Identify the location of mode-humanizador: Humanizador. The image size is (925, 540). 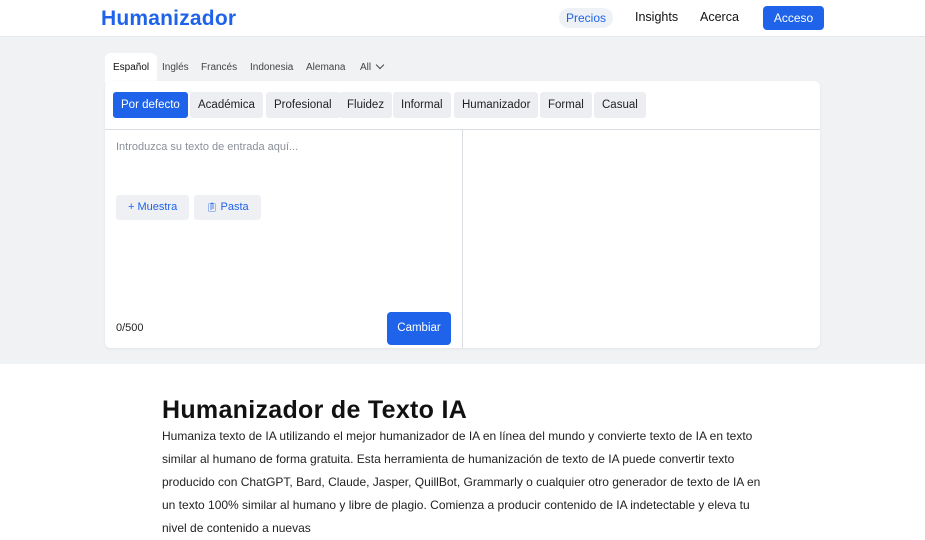
(496, 105).